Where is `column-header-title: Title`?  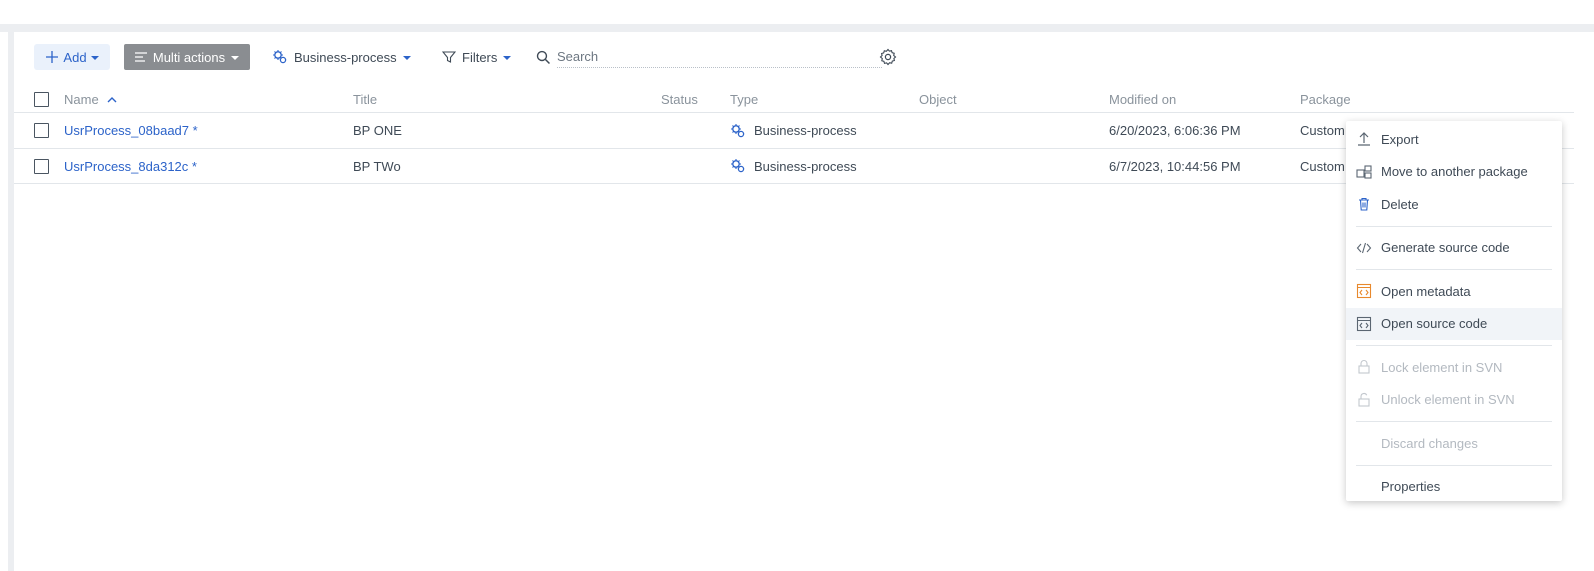
column-header-title: Title is located at coordinates (365, 99).